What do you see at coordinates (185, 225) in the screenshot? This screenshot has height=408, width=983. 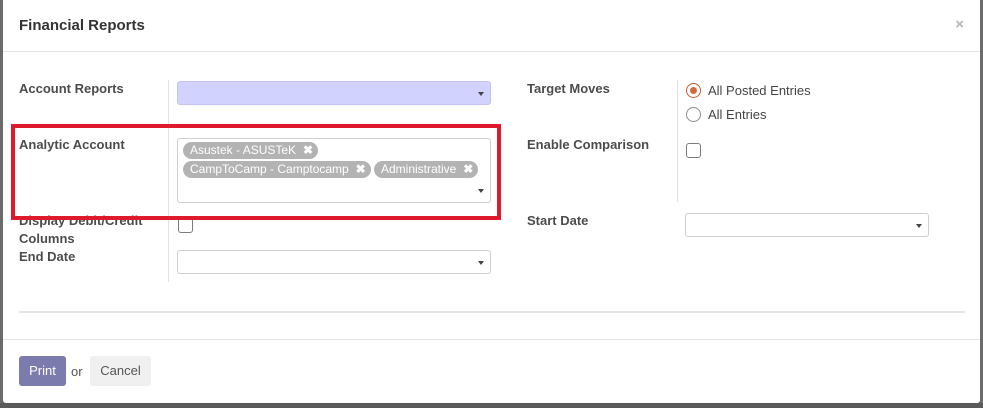 I see `display-debit-credit-checkbox` at bounding box center [185, 225].